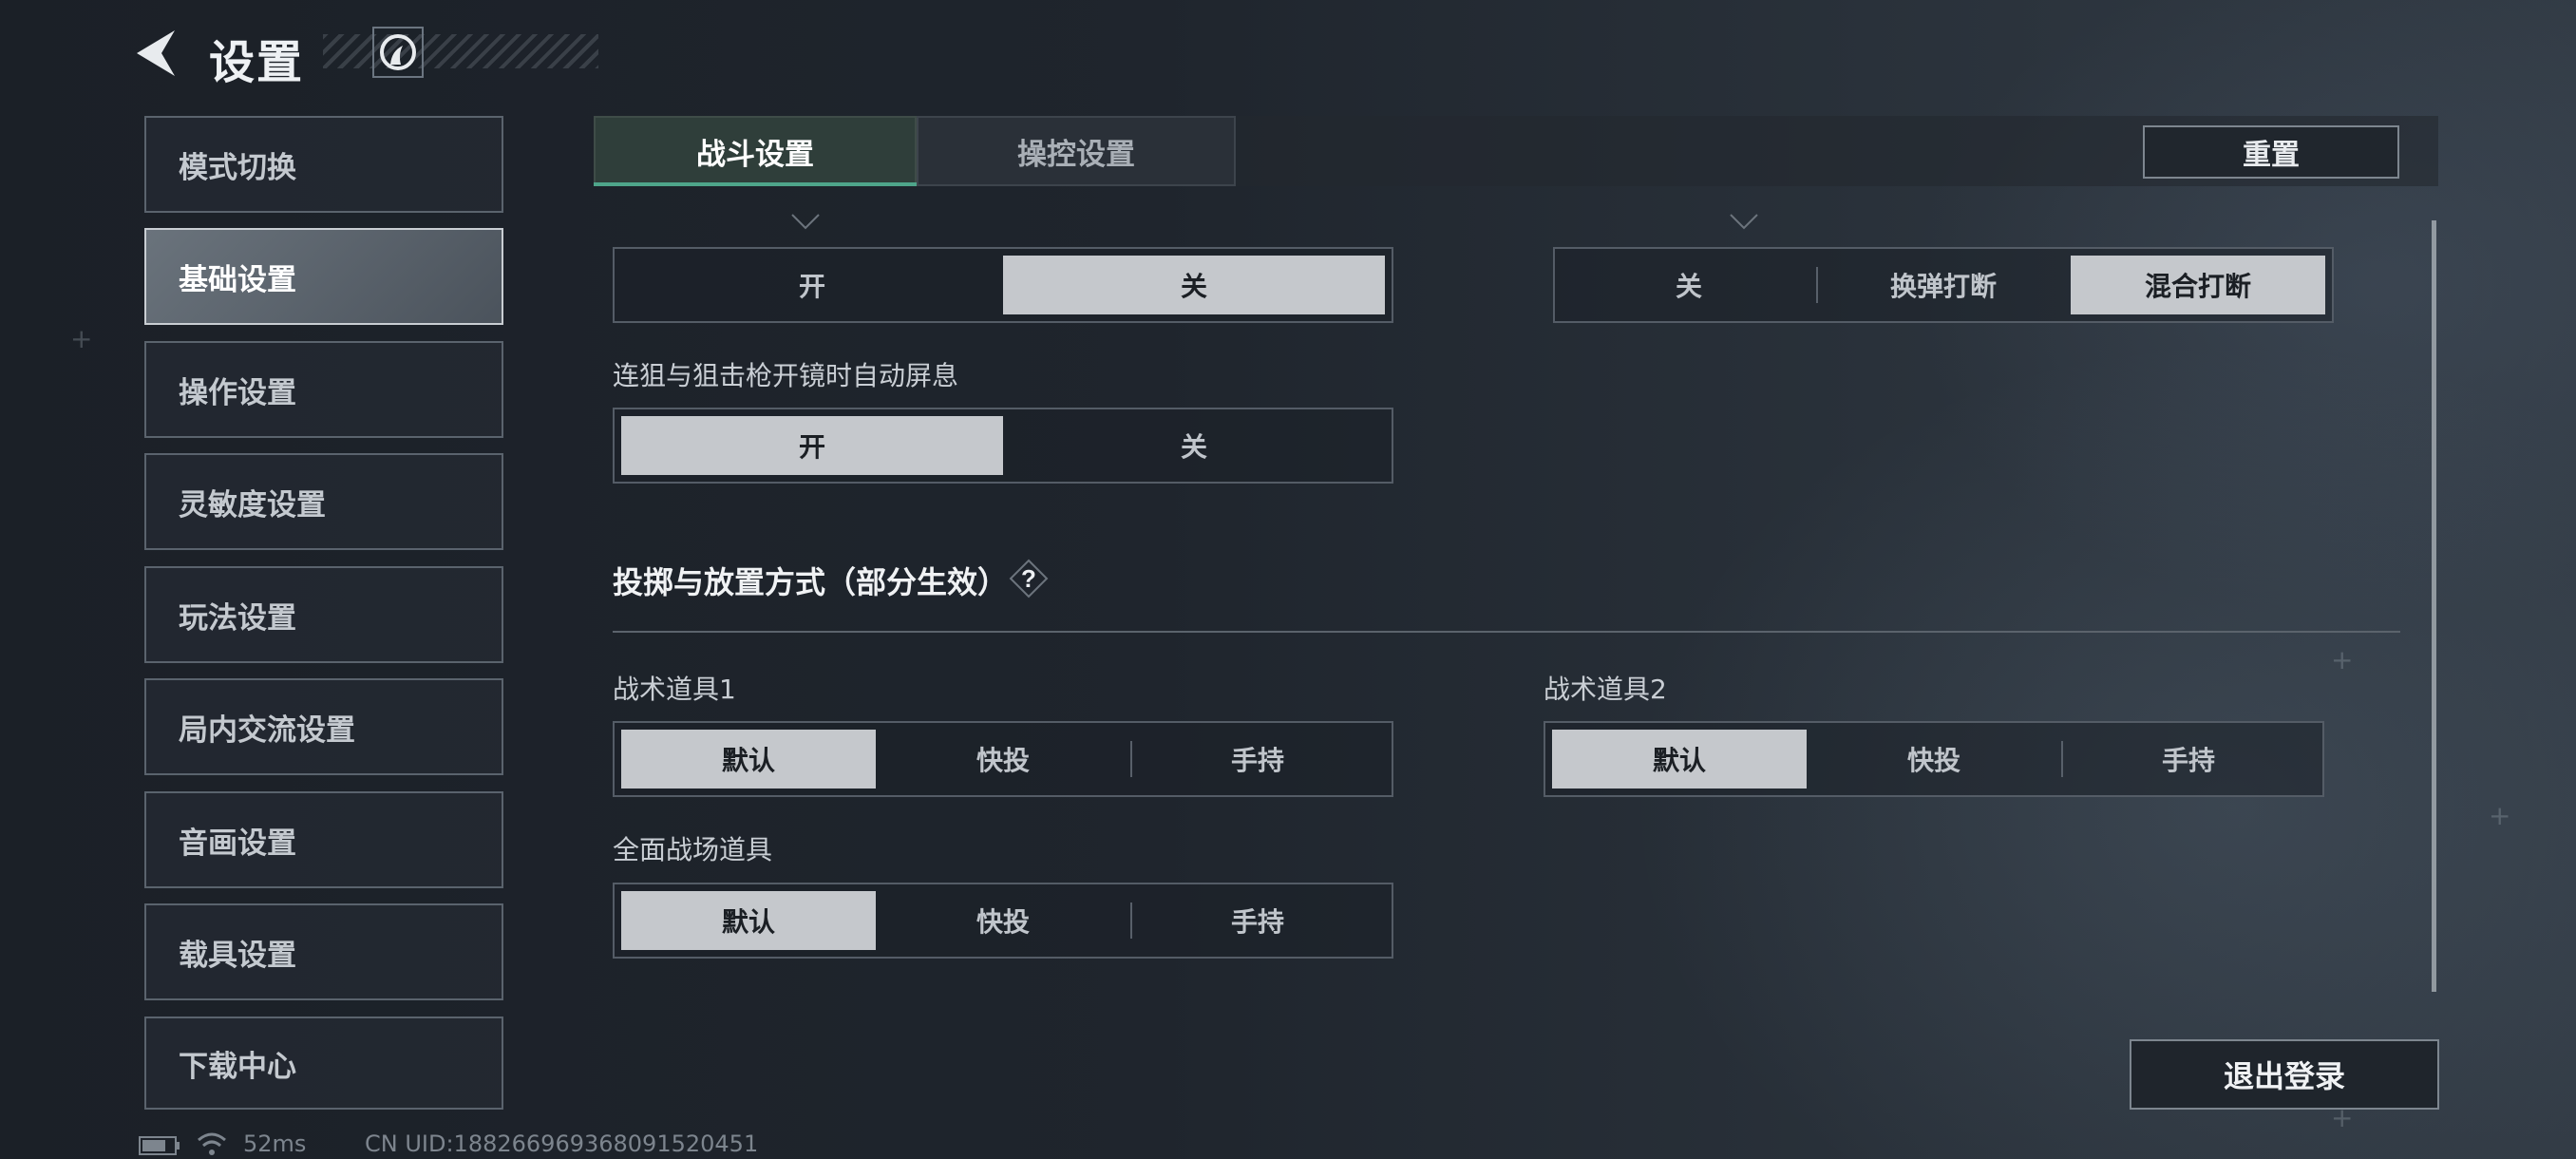 The image size is (2576, 1159). What do you see at coordinates (237, 618) in the screenshot?
I see `sidebar-item-label: 玩法设置` at bounding box center [237, 618].